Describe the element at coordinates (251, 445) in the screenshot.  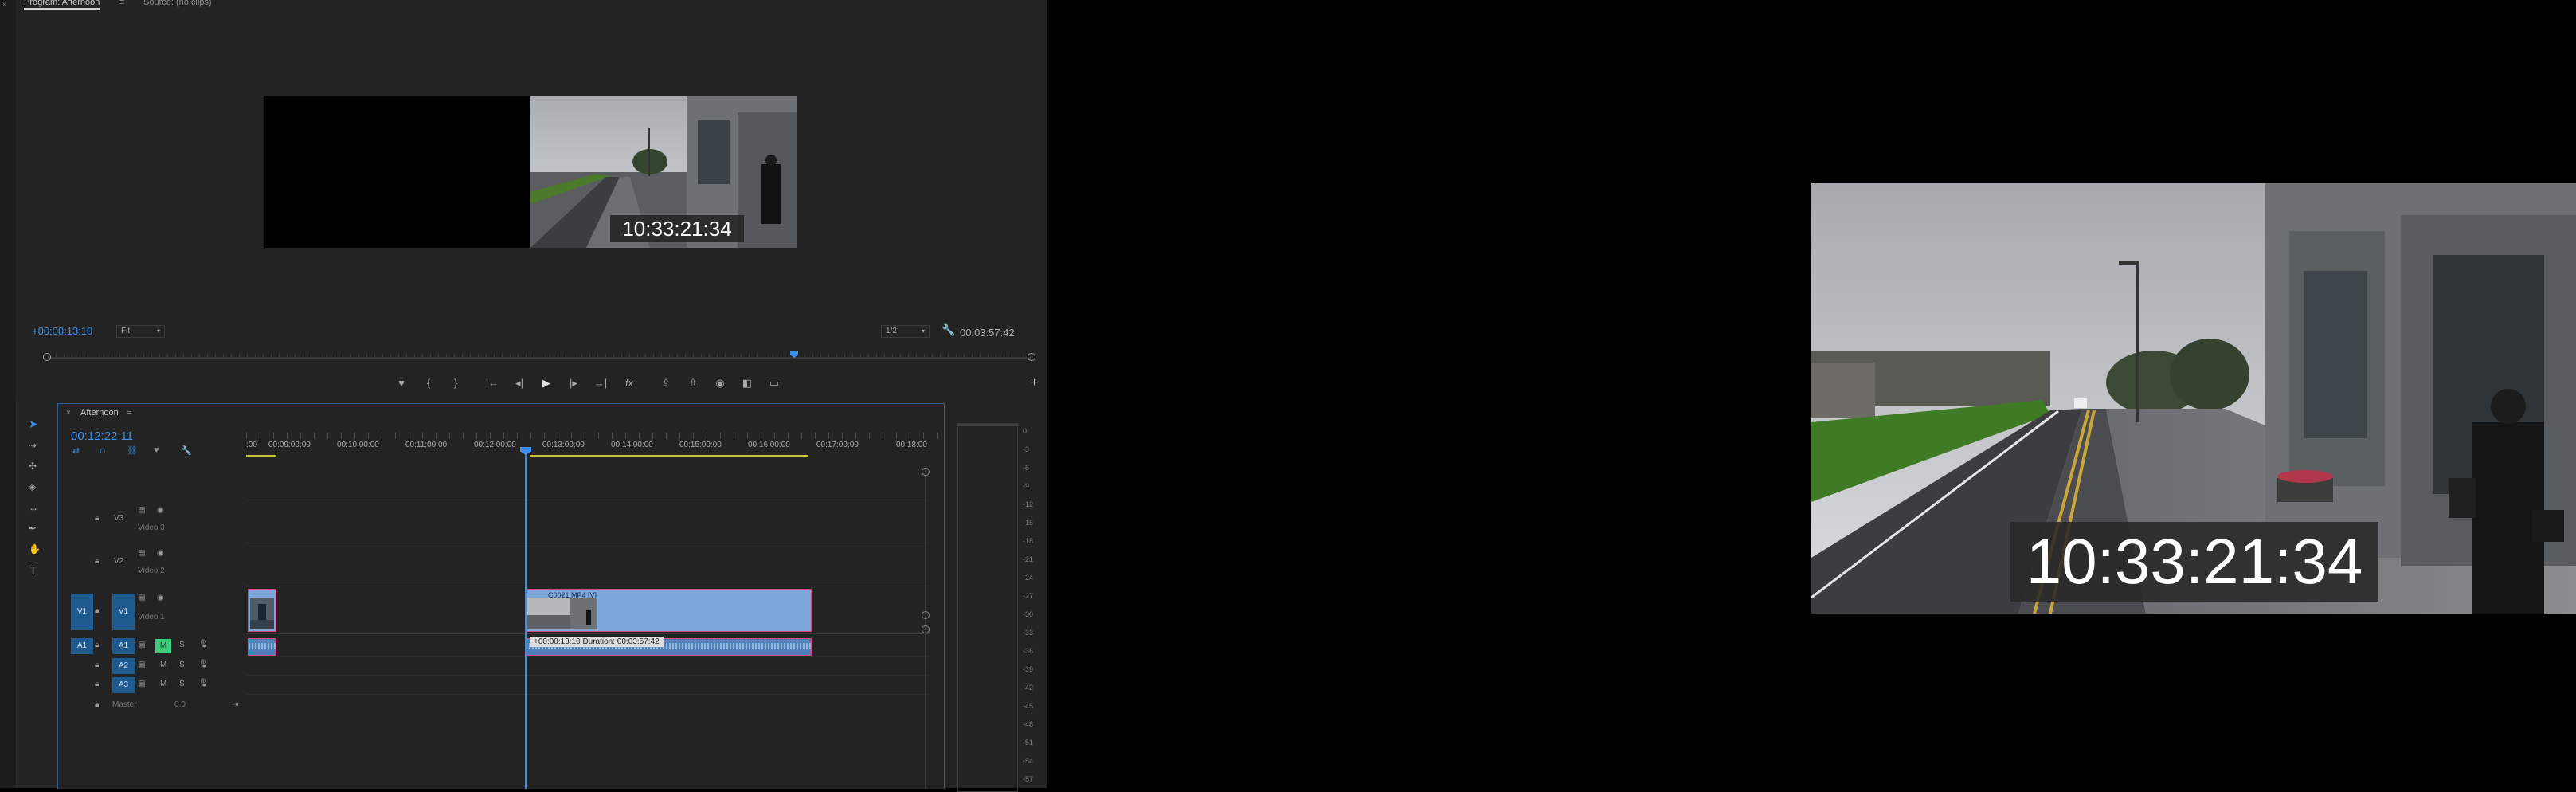
I see `ruler-label: :00` at that location.